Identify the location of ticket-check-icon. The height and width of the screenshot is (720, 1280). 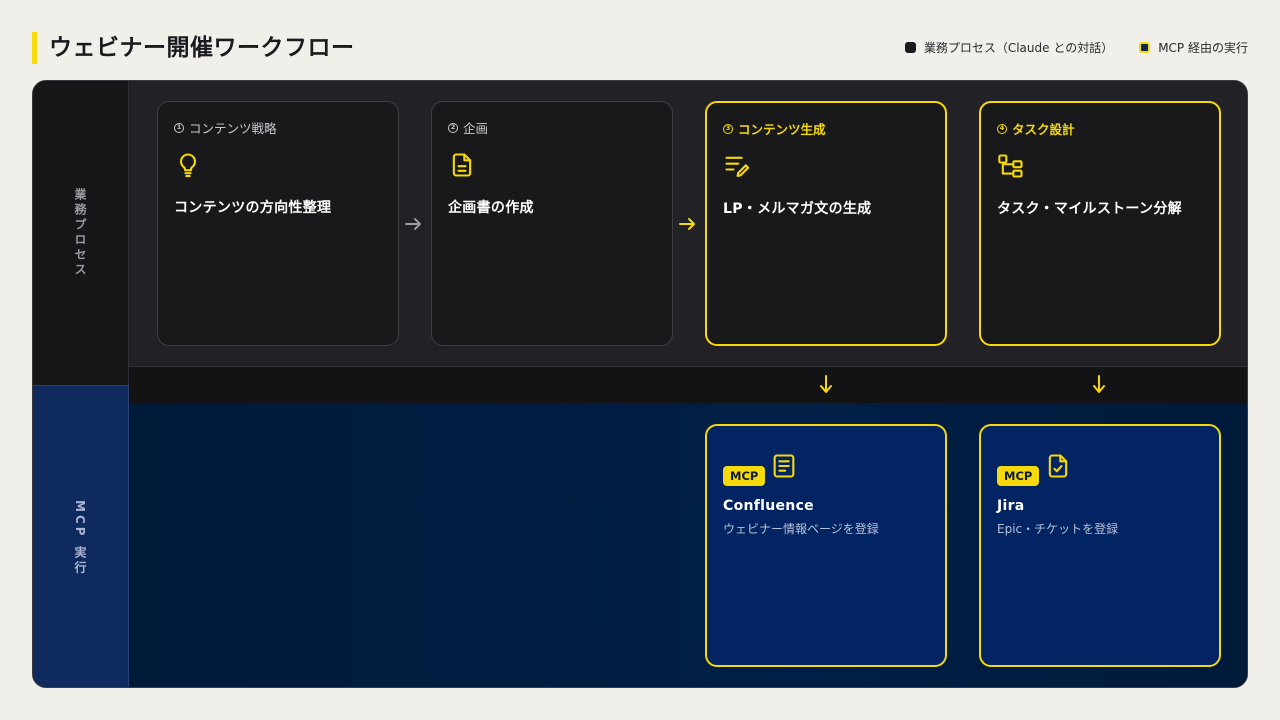
(1058, 466).